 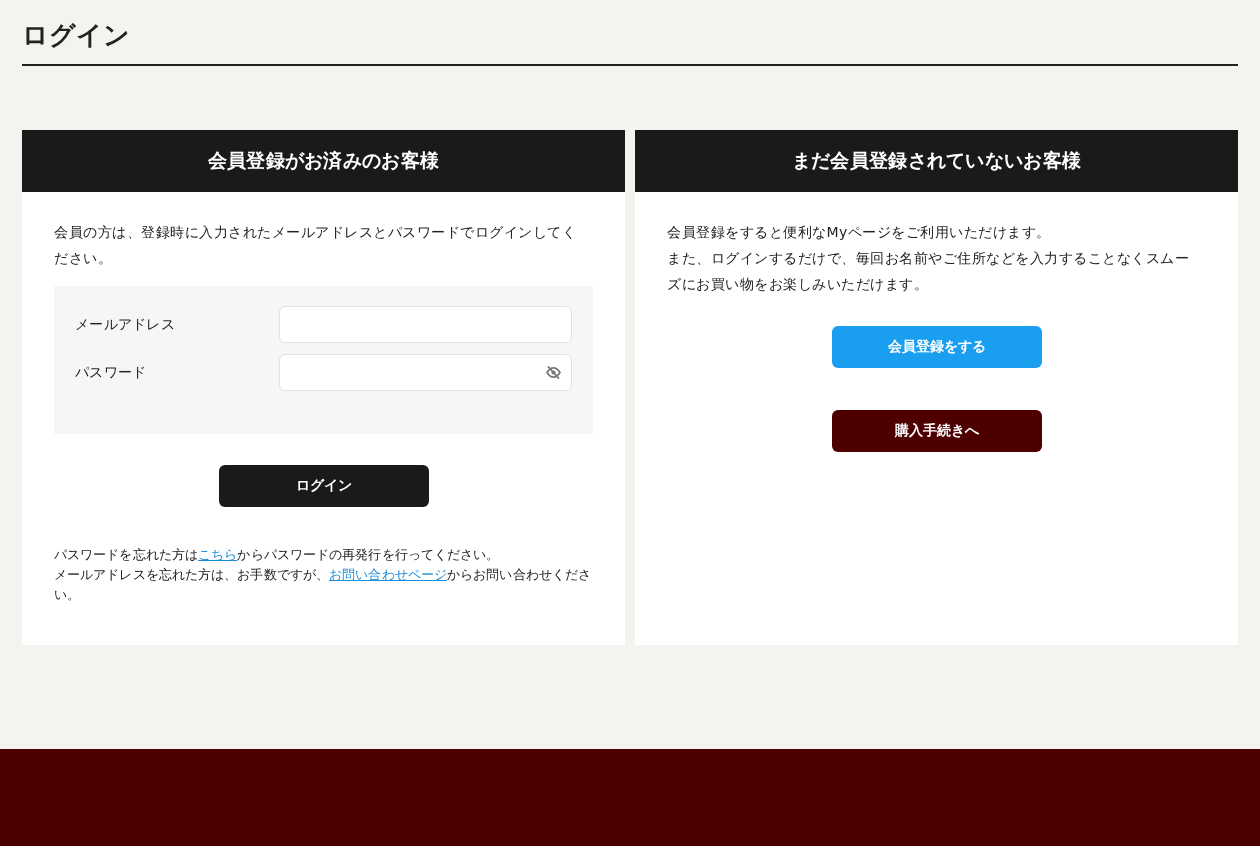 What do you see at coordinates (928, 271) in the screenshot?
I see `intro-text: また、ログインするだけで、毎回お名前やご住所などを入力することなくスムーズにお買い物をお楽しみいただけます。` at bounding box center [928, 271].